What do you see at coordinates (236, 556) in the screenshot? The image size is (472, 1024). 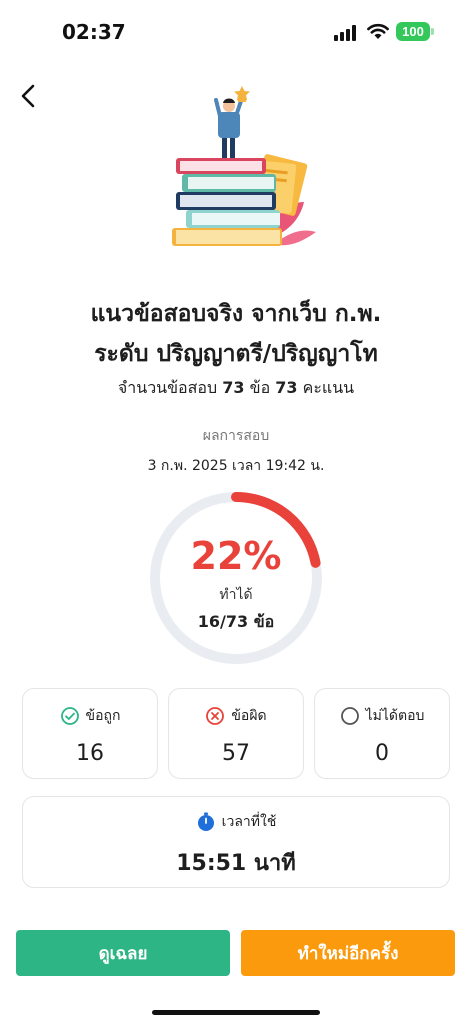 I see `score-percent: 22%` at bounding box center [236, 556].